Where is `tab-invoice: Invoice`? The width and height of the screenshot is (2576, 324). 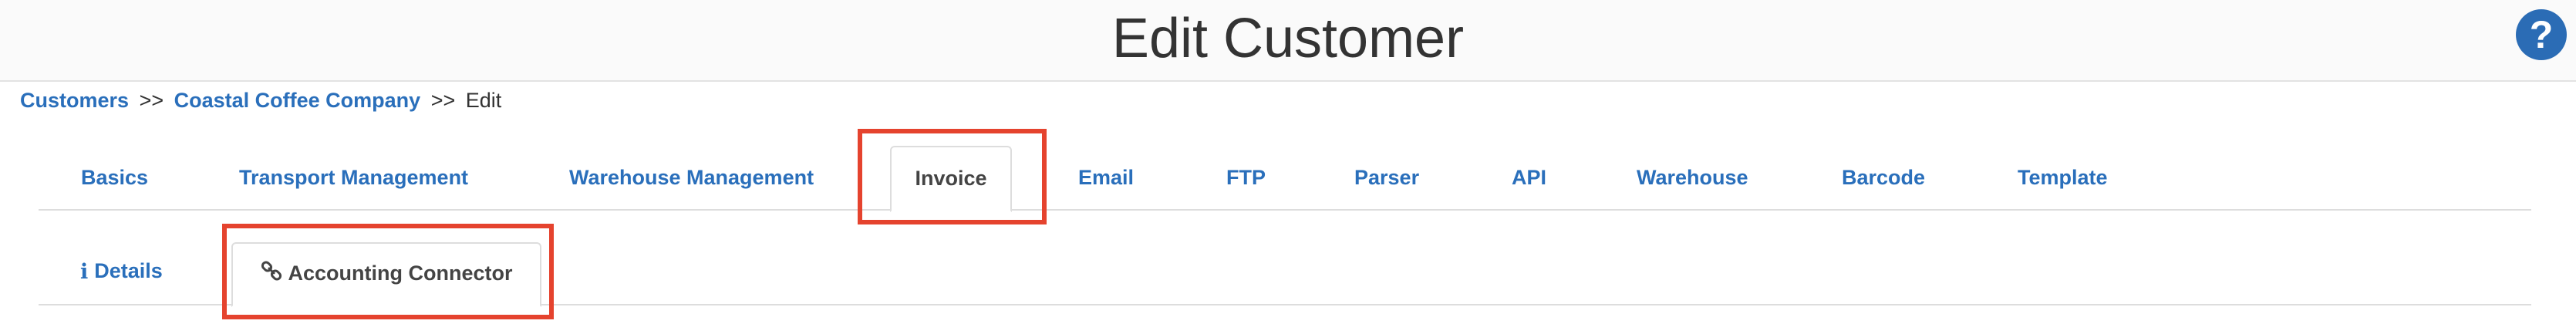
tab-invoice: Invoice is located at coordinates (951, 179).